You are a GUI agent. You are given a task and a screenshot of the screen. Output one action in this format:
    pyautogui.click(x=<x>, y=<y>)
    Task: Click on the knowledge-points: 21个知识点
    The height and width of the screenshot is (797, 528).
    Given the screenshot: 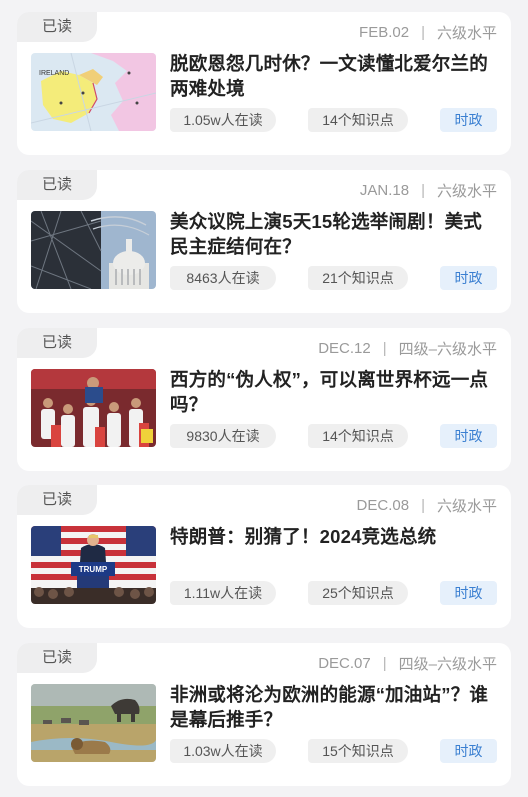 What is the action you would take?
    pyautogui.click(x=358, y=278)
    